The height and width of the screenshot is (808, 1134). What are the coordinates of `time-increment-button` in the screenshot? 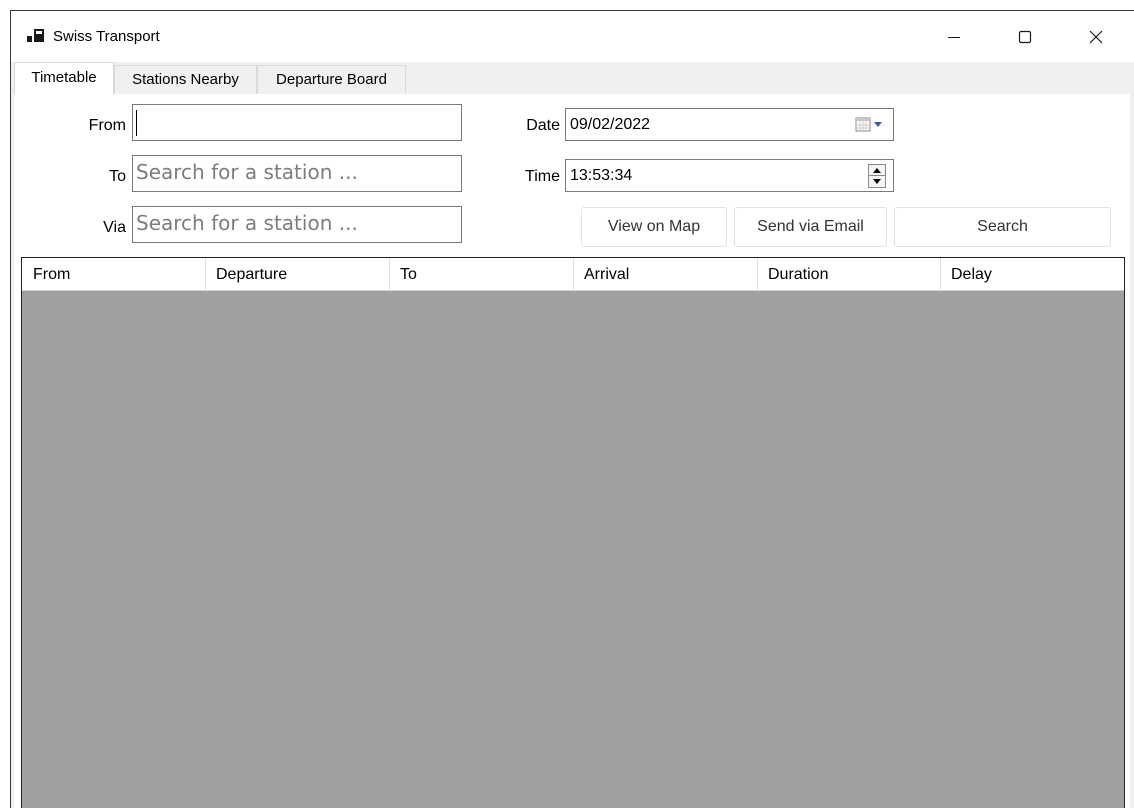 It's located at (877, 170).